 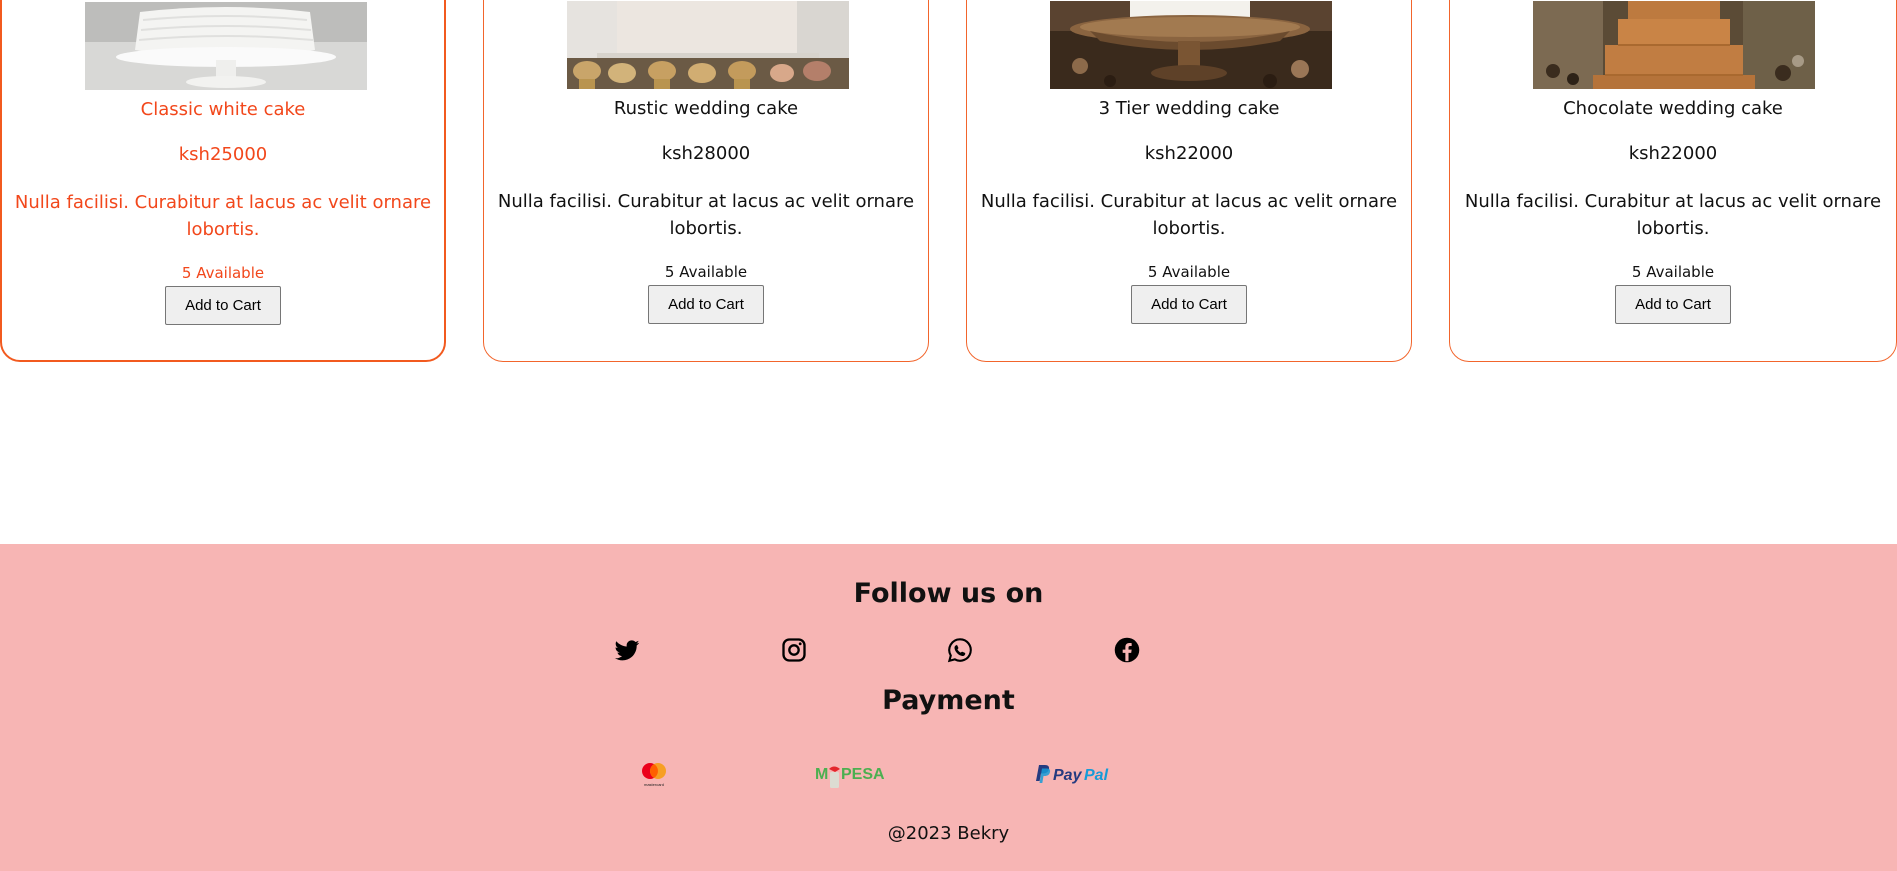 What do you see at coordinates (706, 153) in the screenshot?
I see `product-price: ksh28000` at bounding box center [706, 153].